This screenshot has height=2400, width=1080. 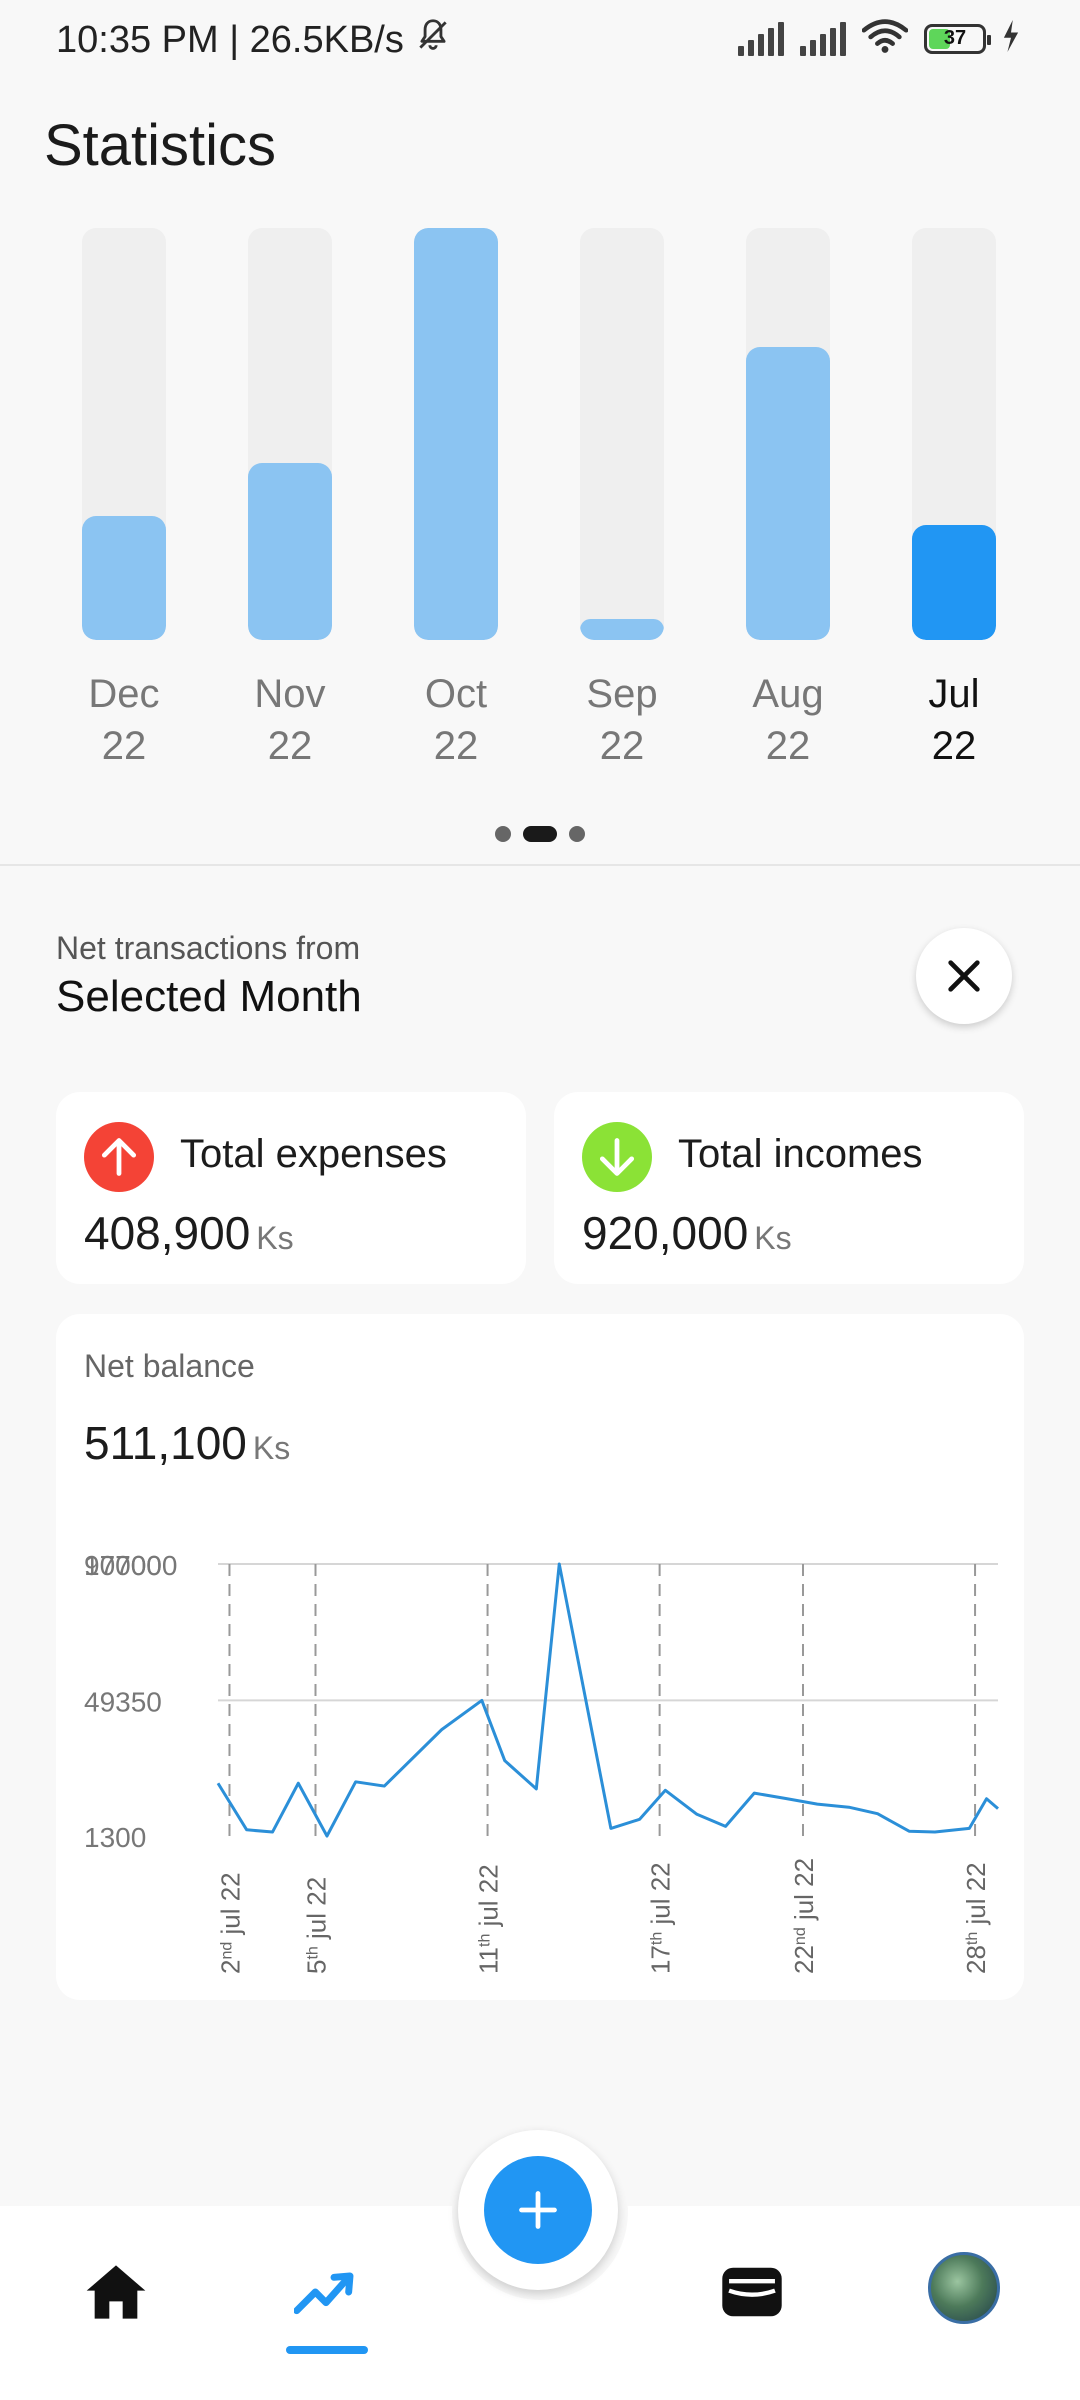 I want to click on bar-month: Jul, so click(x=954, y=694).